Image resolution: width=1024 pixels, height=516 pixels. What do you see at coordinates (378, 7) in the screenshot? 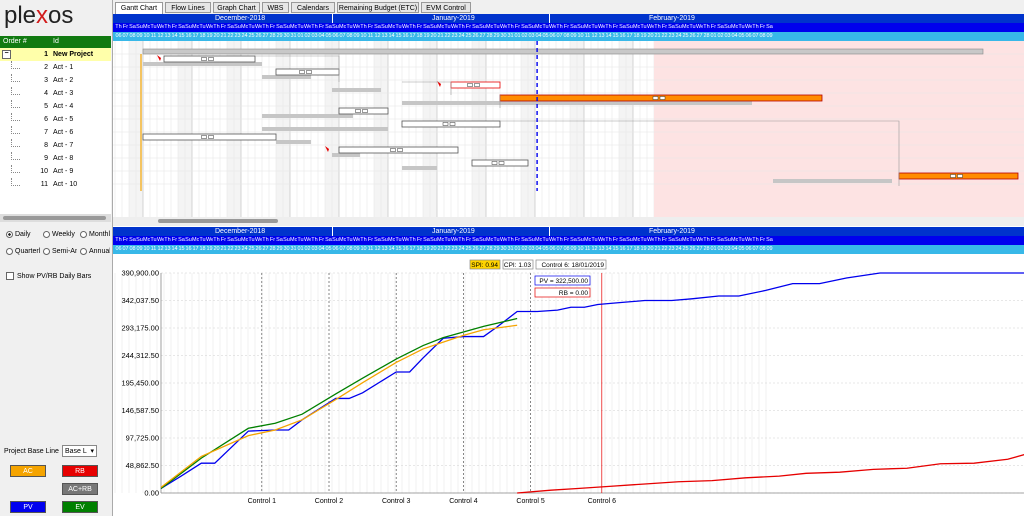
I see `tab-remaining-budget-etc: Remaining Budget (ETC)` at bounding box center [378, 7].